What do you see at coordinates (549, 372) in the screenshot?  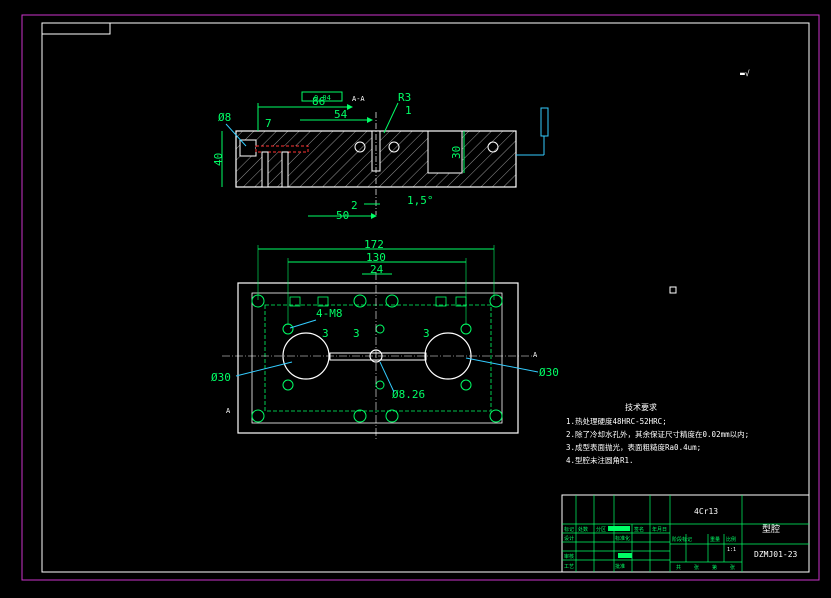 I see `dim-dia30-right: Ø30` at bounding box center [549, 372].